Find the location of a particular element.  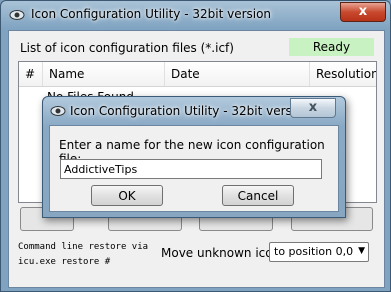

position-select: to position 0,0 ▼ is located at coordinates (319, 252).